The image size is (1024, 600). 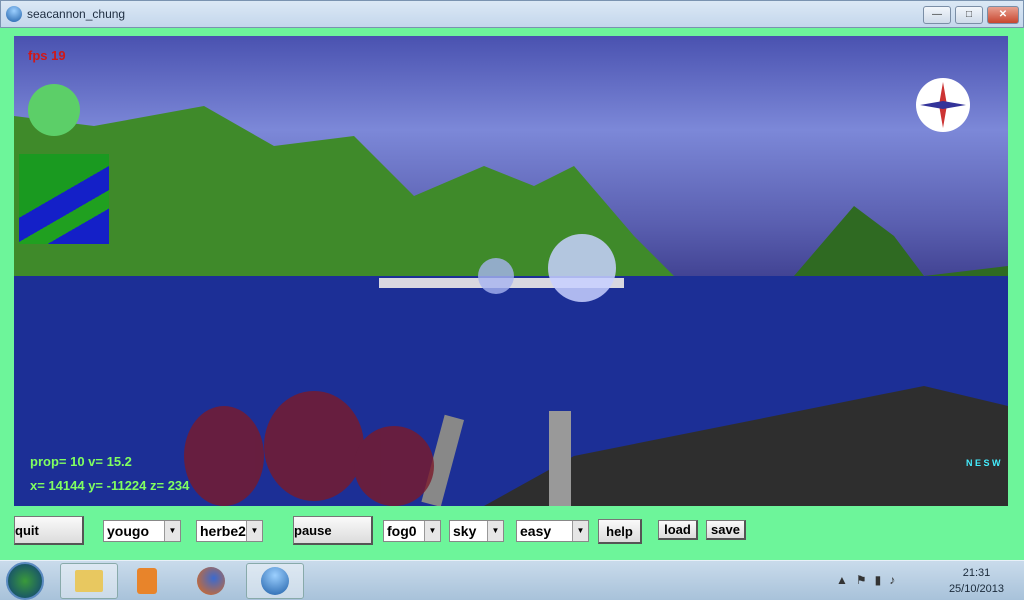 I want to click on sky-select-value: sky, so click(x=465, y=531).